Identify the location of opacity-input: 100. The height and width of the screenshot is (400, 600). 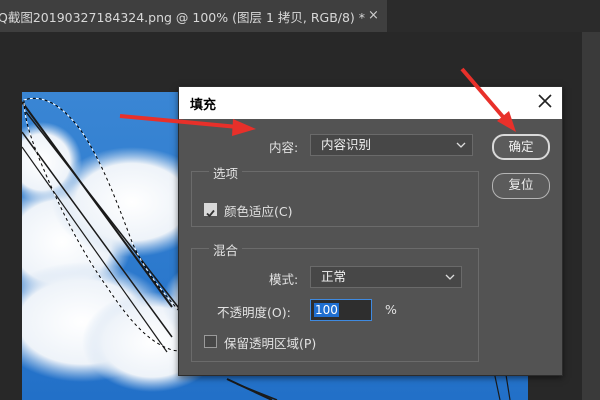
(341, 310).